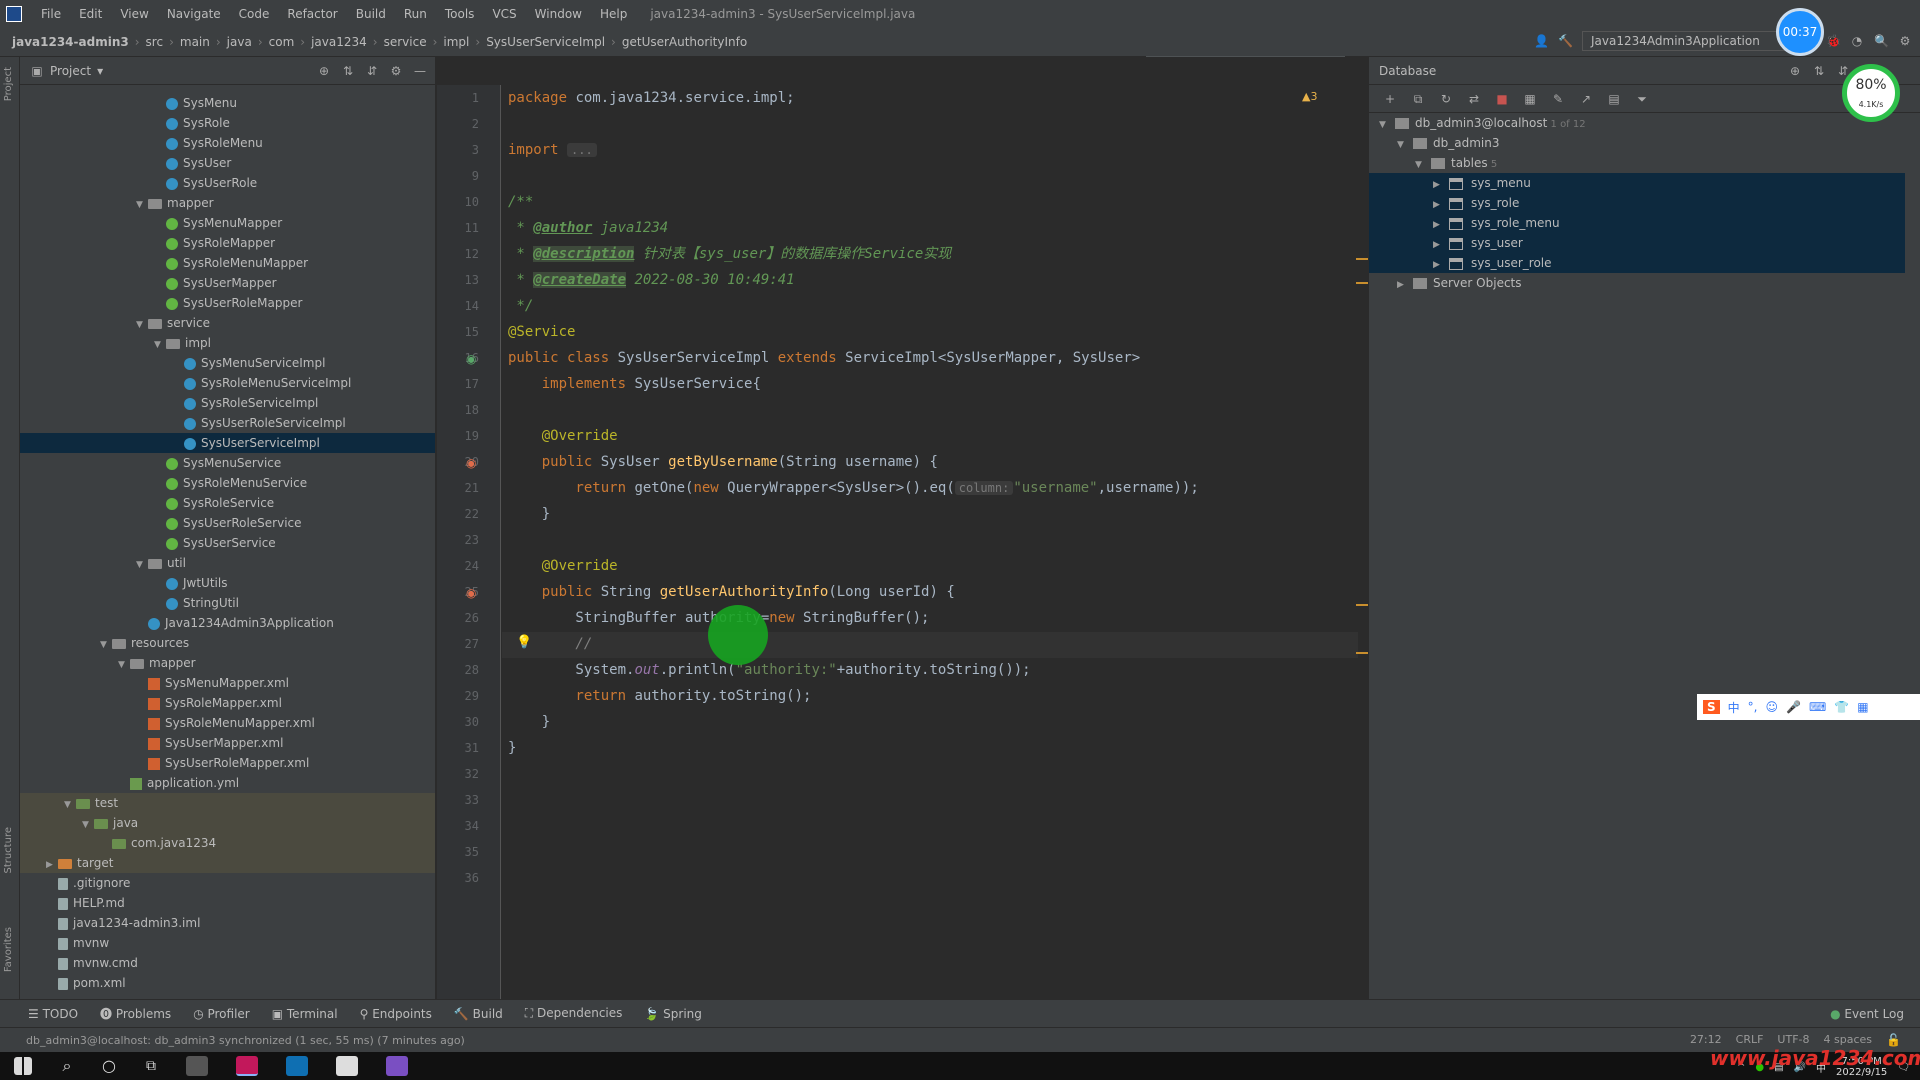 The image size is (1920, 1080). What do you see at coordinates (312, 14) in the screenshot?
I see `menu-refactor: Refactor` at bounding box center [312, 14].